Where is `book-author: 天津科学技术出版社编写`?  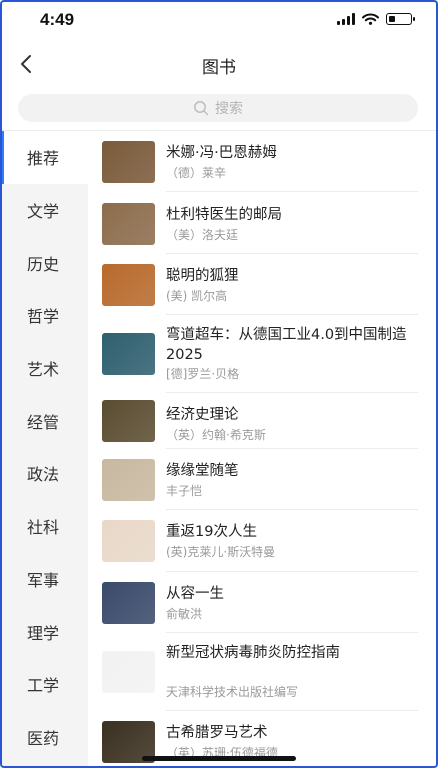 book-author: 天津科学技术出版社编写 is located at coordinates (232, 692).